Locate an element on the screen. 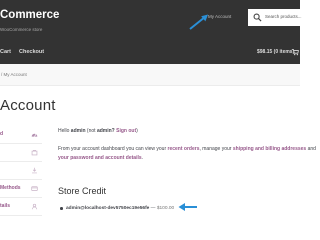 This screenshot has width=320, height=240. account-nav-orders is located at coordinates (21, 153).